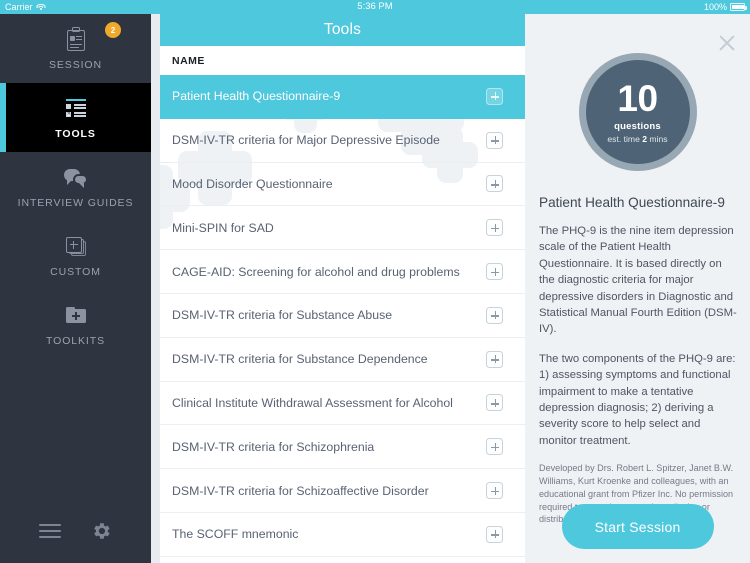  I want to click on estimated-time: est. time 2 mins, so click(637, 139).